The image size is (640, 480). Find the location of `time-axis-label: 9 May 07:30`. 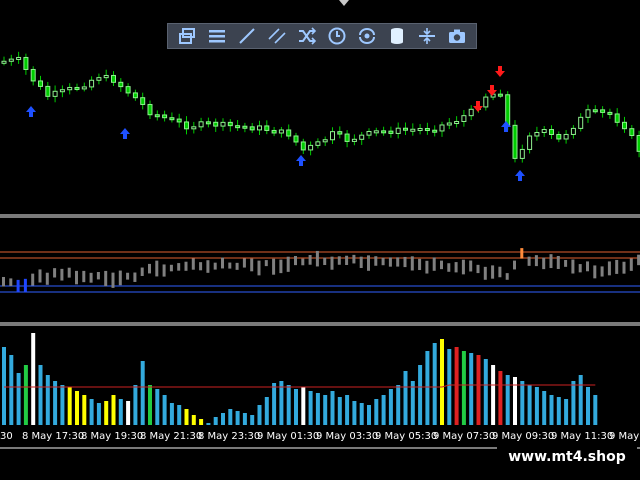

time-axis-label: 9 May 07:30 is located at coordinates (464, 436).